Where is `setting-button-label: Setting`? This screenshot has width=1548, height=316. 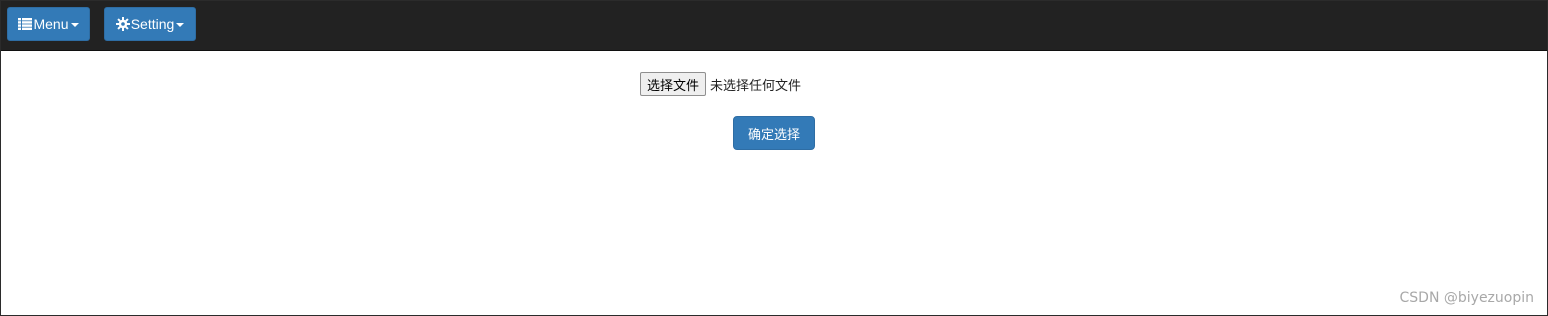 setting-button-label: Setting is located at coordinates (152, 24).